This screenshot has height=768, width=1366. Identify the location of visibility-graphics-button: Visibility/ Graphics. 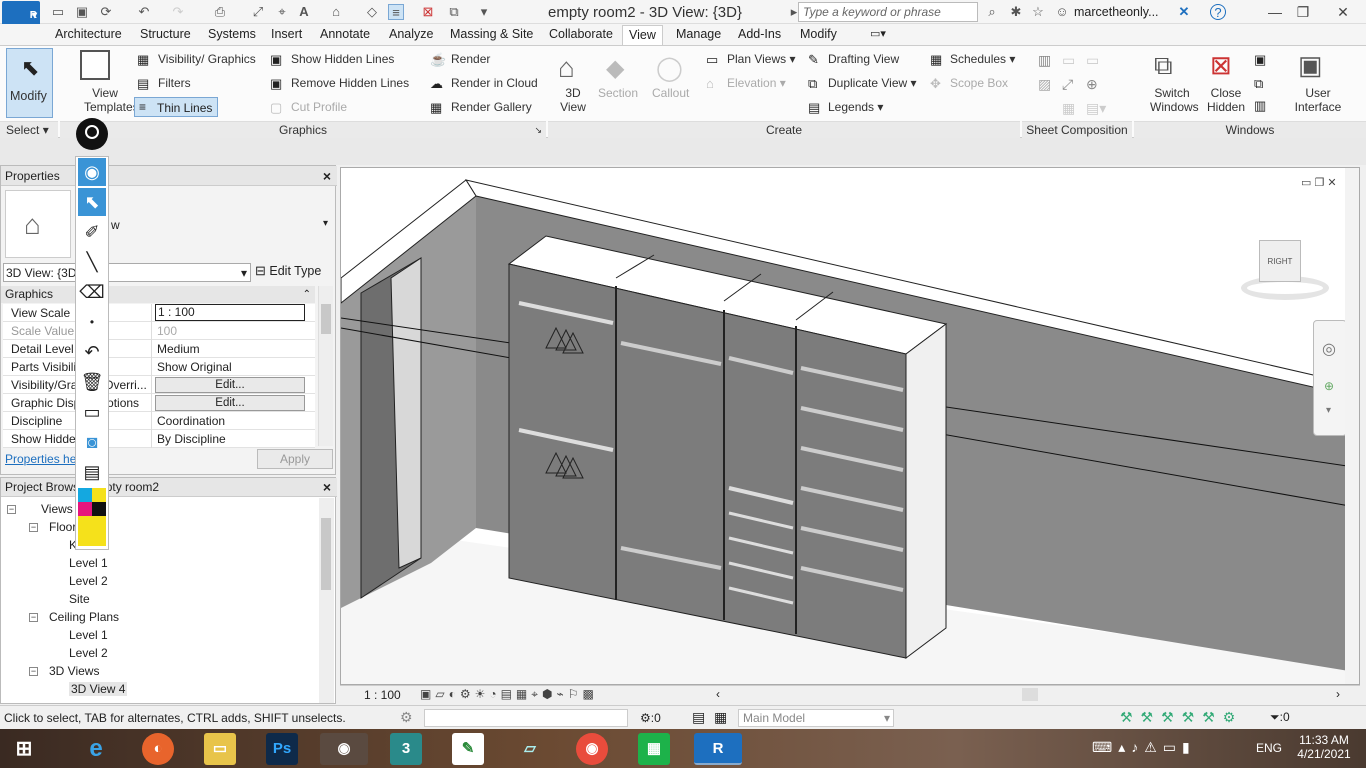
(207, 59).